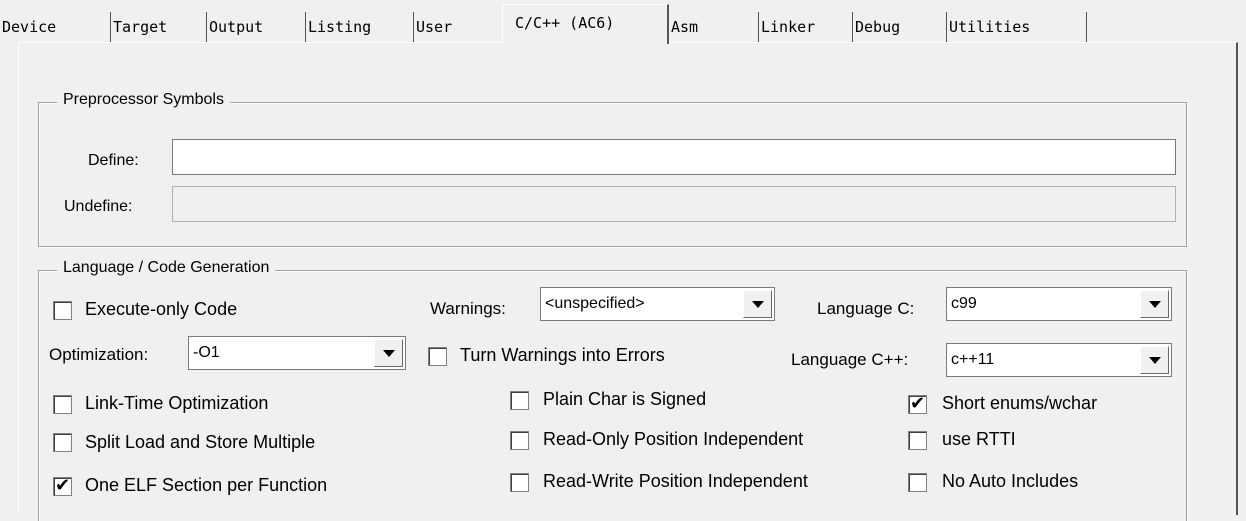  I want to click on no-auto-includes-checkbox, so click(917, 482).